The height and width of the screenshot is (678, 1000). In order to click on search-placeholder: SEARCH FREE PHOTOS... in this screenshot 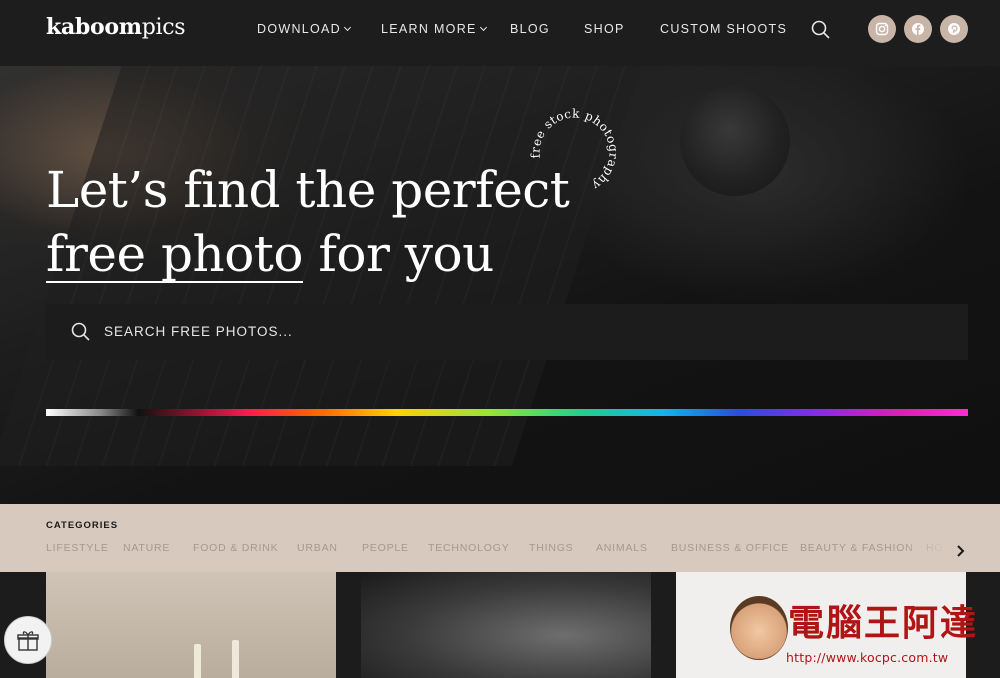, I will do `click(198, 331)`.